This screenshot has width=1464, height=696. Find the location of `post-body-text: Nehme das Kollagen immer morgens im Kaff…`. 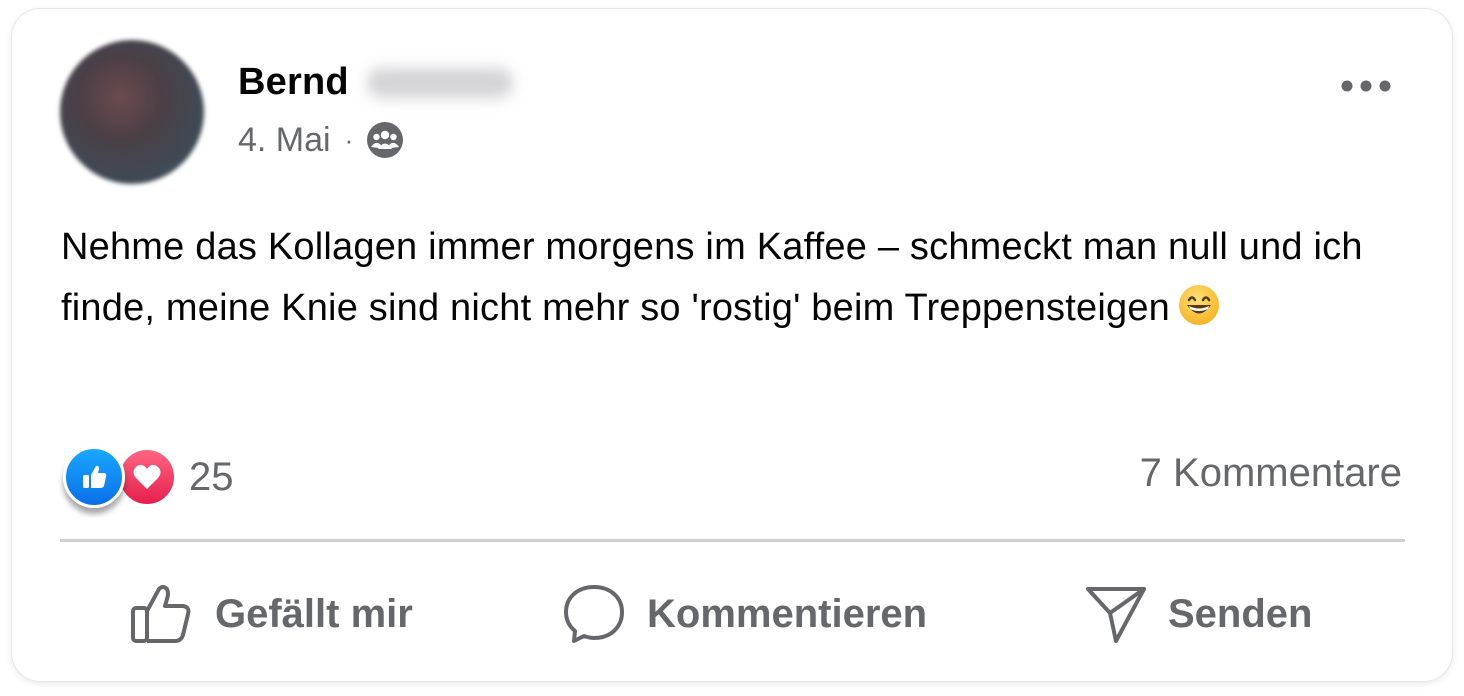

post-body-text: Nehme das Kollagen immer morgens im Kaff… is located at coordinates (712, 277).